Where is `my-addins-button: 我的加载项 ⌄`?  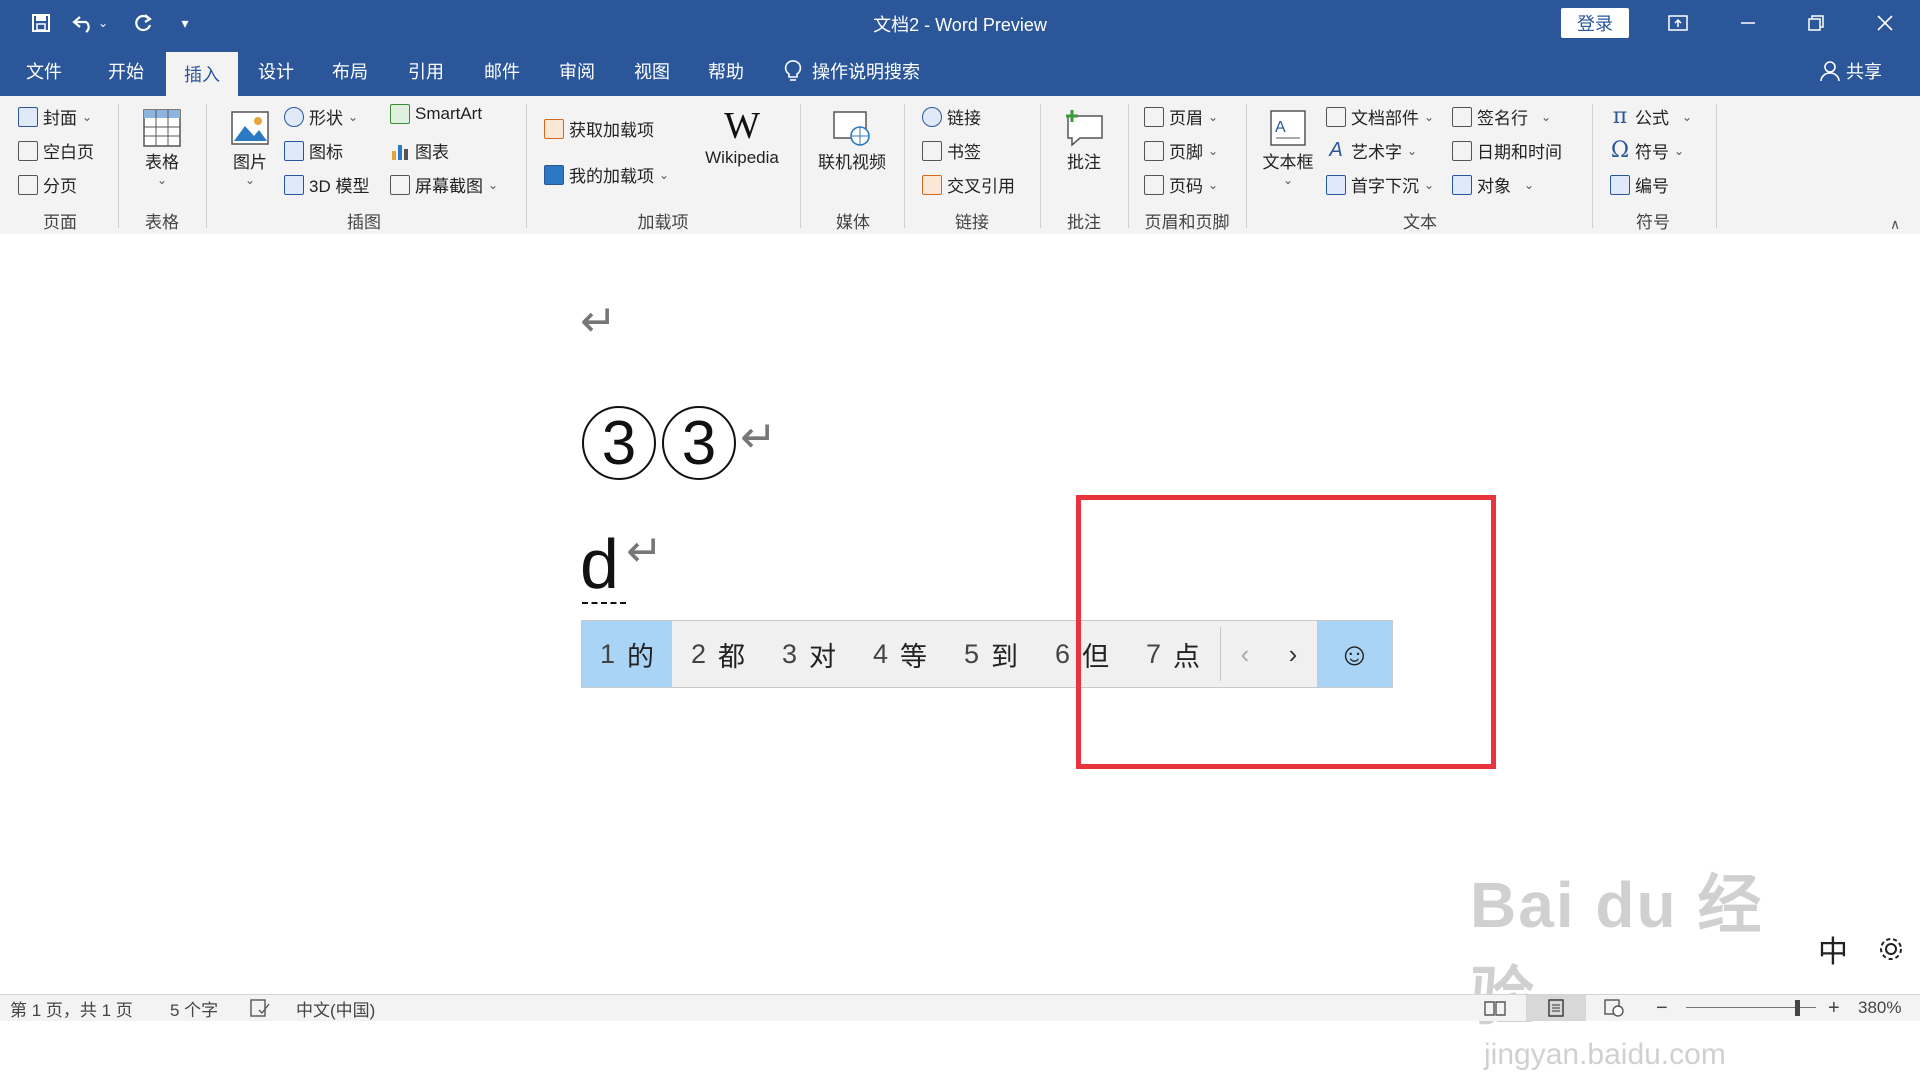 my-addins-button: 我的加载项 ⌄ is located at coordinates (606, 174).